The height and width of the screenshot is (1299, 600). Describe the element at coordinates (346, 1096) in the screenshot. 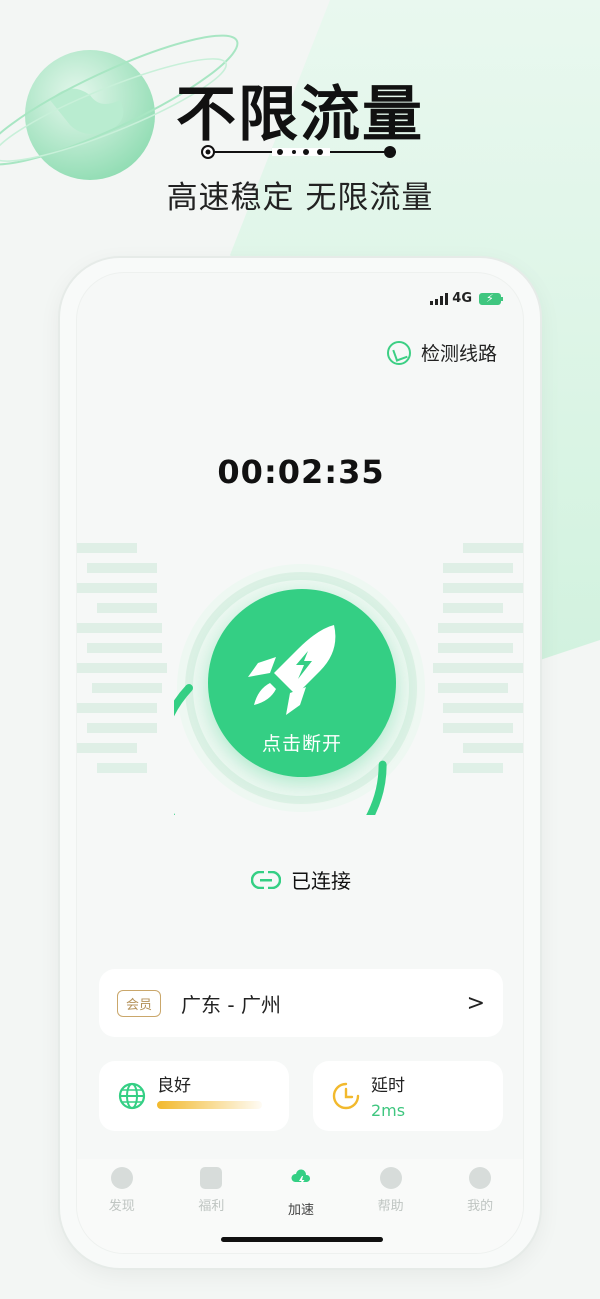

I see `clock-icon` at that location.